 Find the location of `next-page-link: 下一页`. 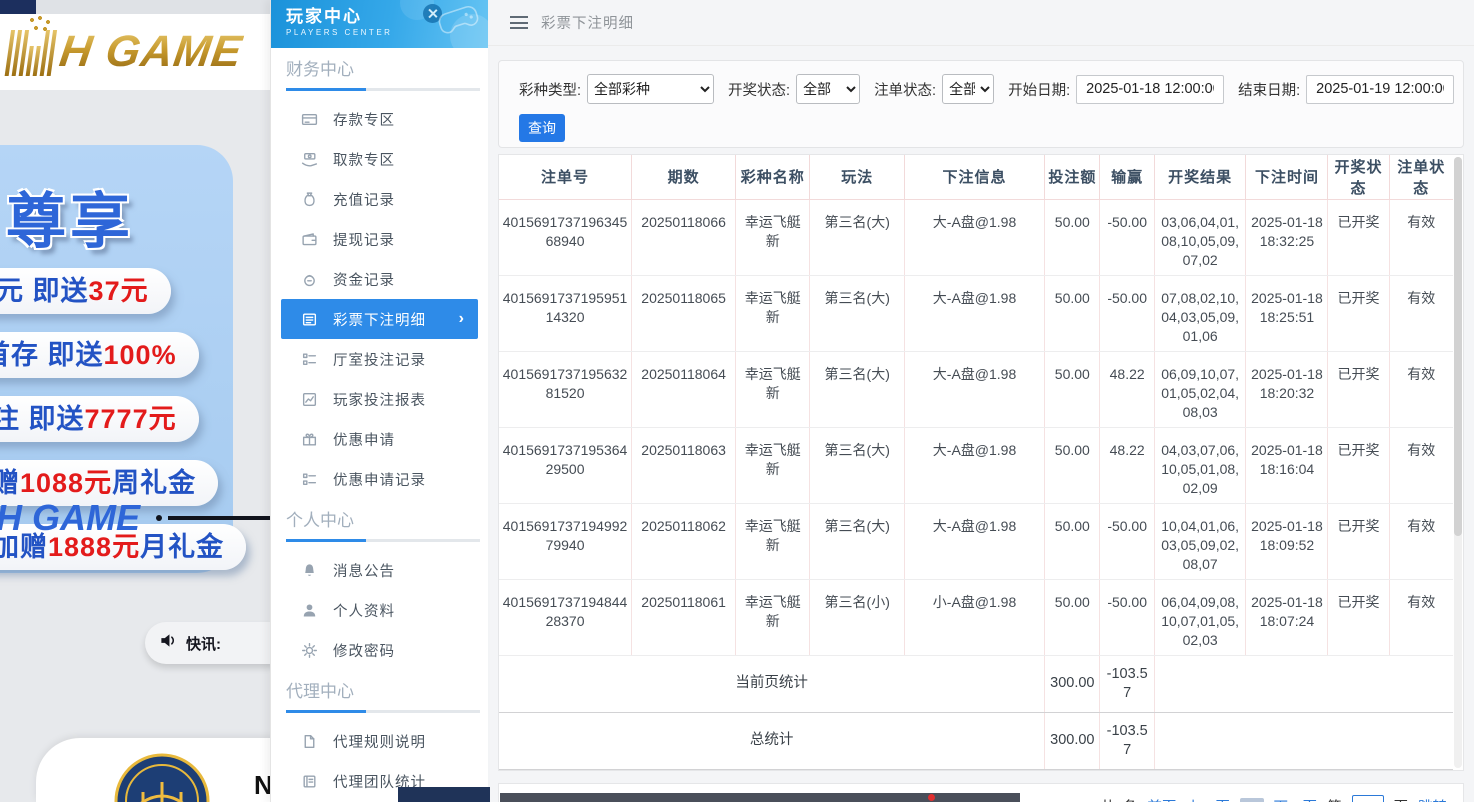

next-page-link: 下一页 is located at coordinates (1296, 799).